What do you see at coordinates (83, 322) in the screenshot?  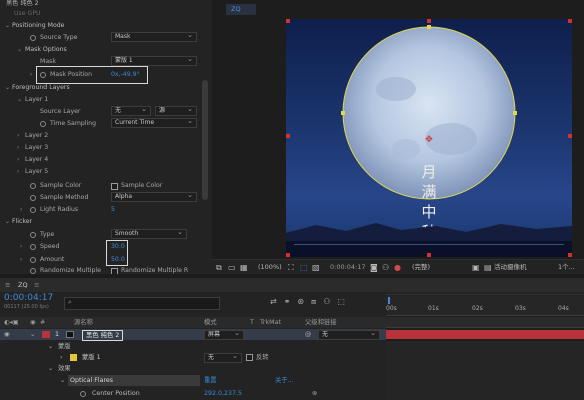 I see `source-name-header: 源名称` at bounding box center [83, 322].